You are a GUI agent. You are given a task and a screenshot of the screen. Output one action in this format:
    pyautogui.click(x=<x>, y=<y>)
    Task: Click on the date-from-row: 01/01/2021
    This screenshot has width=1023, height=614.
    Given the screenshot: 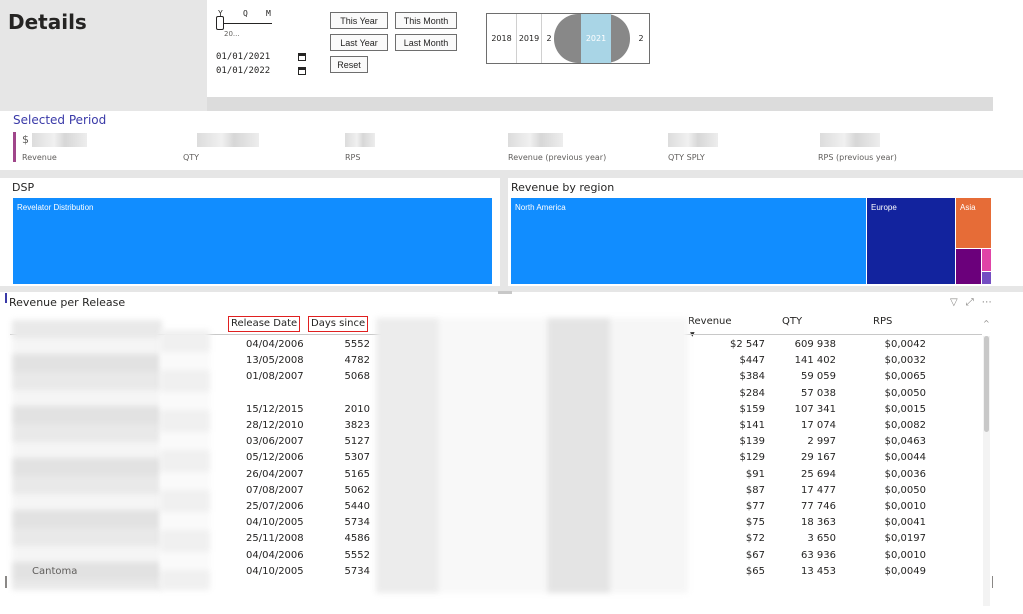 What is the action you would take?
    pyautogui.click(x=261, y=57)
    